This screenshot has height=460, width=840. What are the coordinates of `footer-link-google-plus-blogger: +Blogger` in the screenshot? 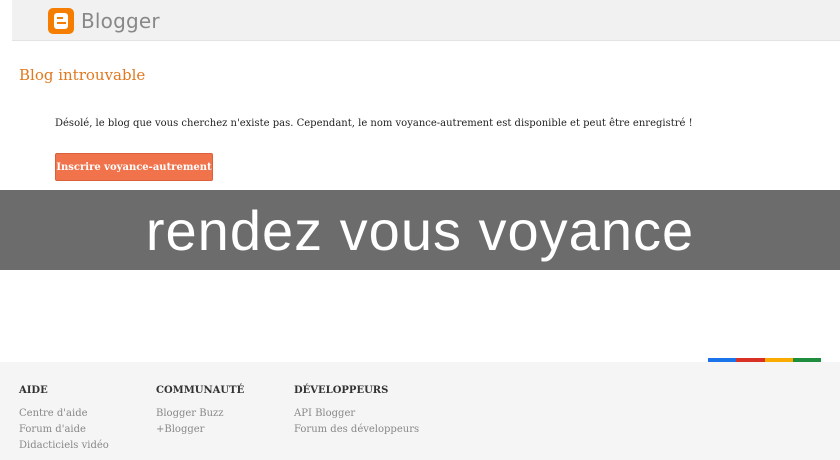 It's located at (200, 430).